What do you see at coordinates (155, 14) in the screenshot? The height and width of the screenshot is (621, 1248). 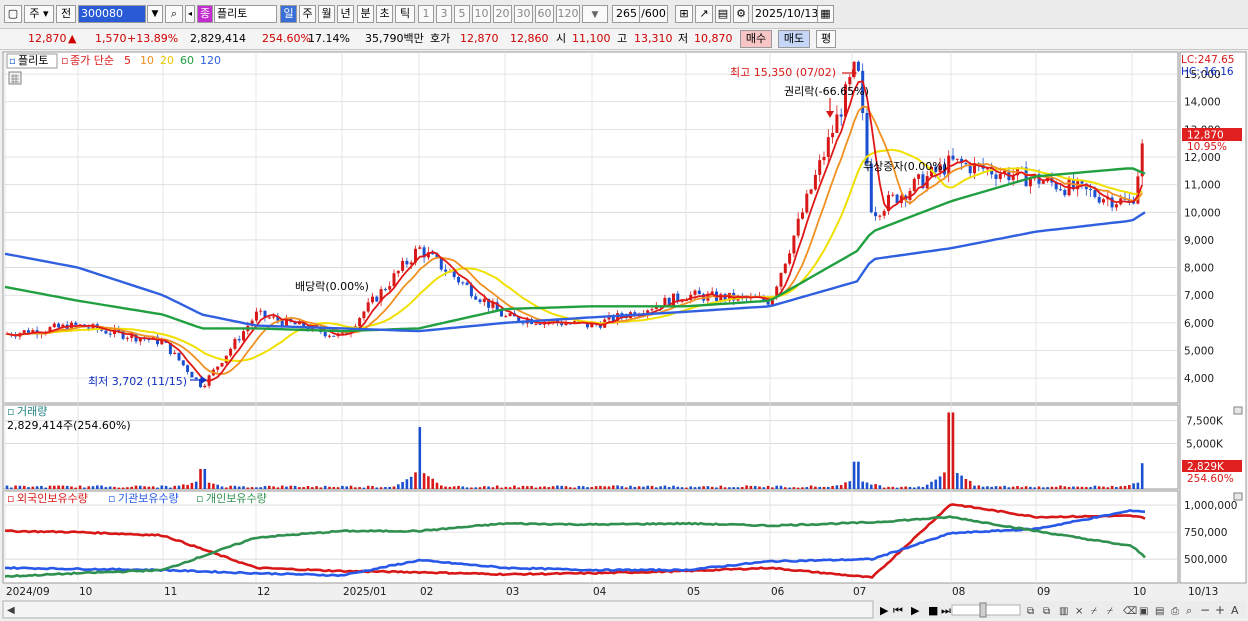 I see `code-dropdown-icon: ▼` at bounding box center [155, 14].